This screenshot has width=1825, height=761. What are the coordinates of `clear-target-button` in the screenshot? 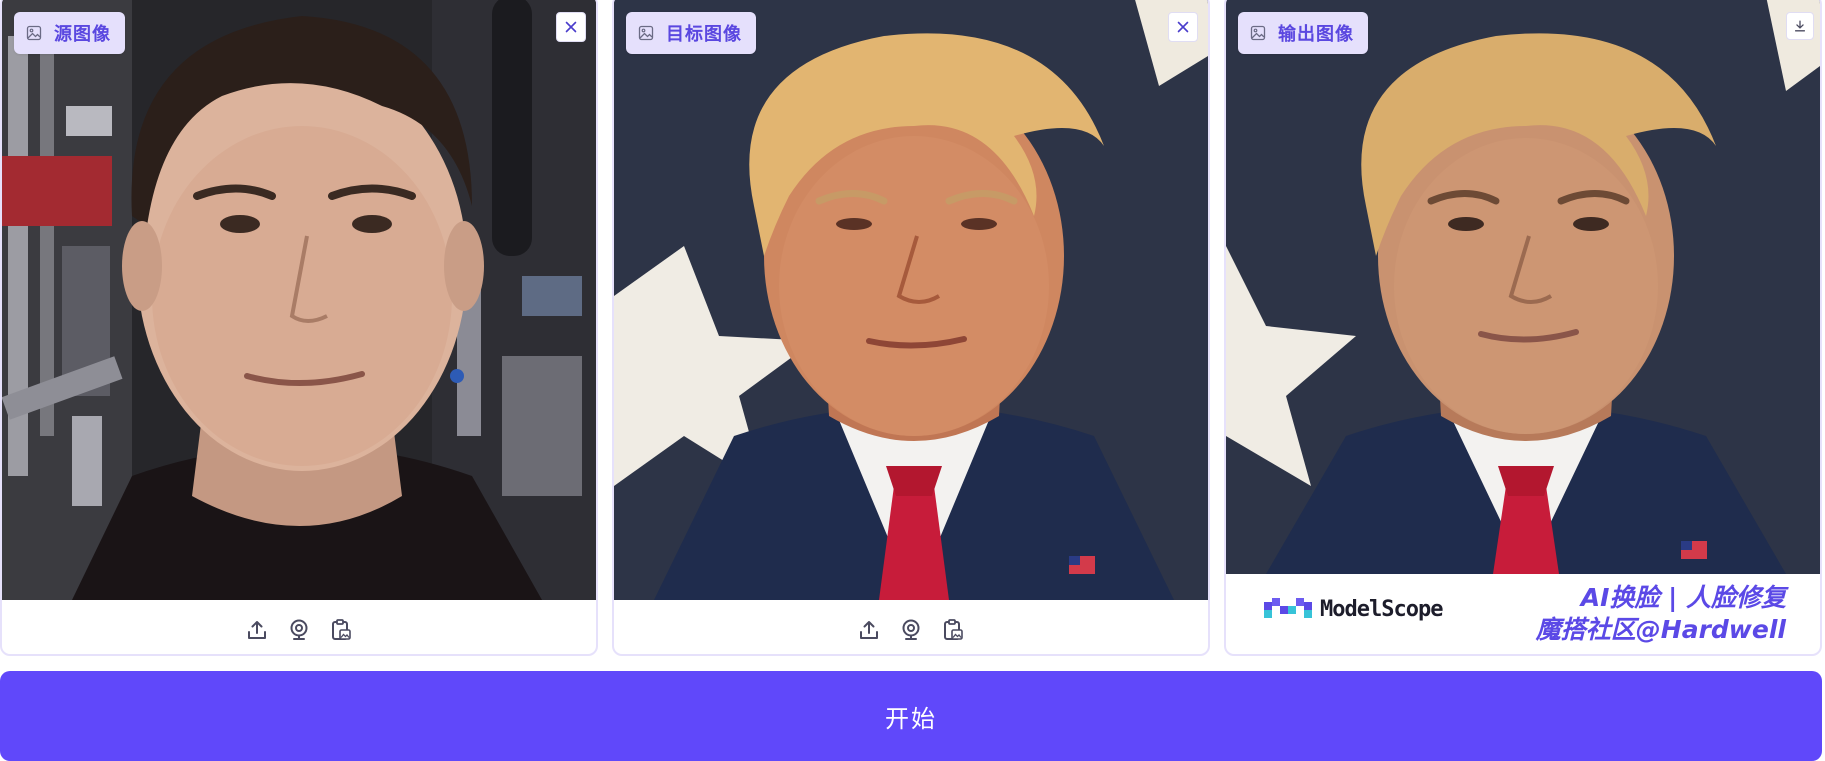 It's located at (1183, 27).